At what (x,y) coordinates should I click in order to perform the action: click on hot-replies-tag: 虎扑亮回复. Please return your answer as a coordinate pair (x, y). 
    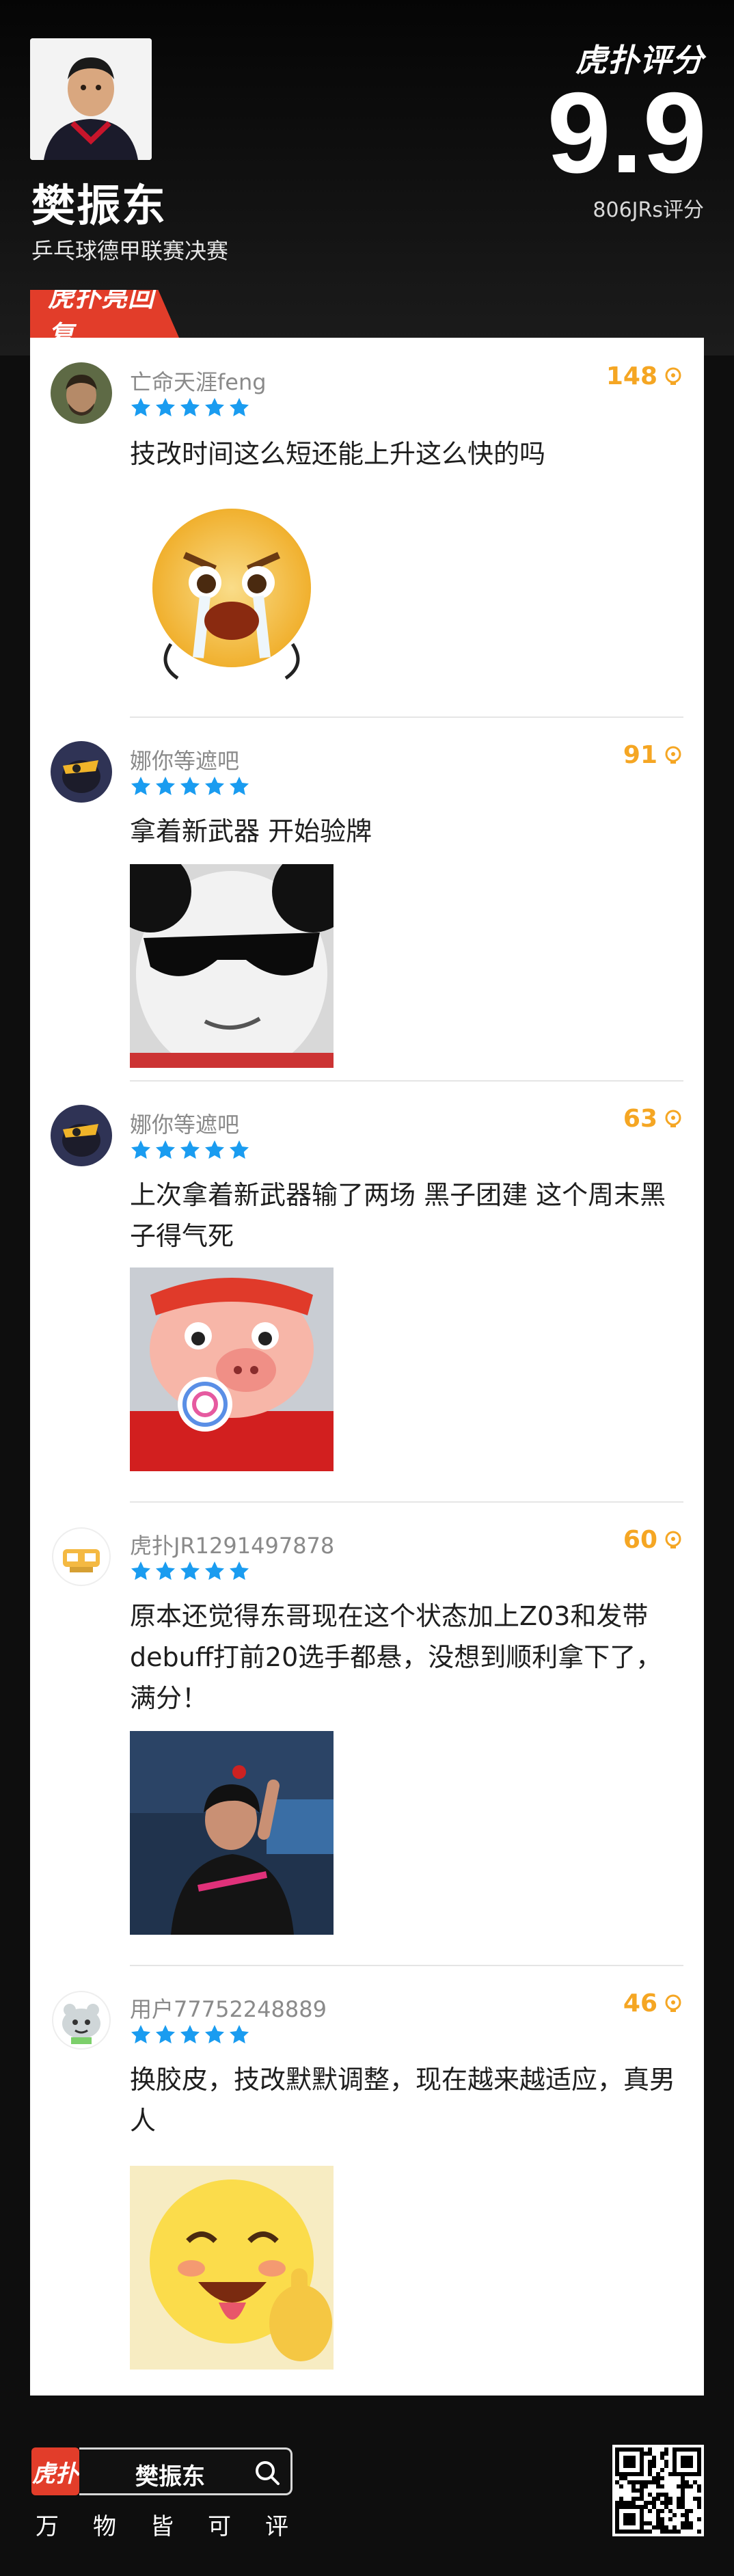
    Looking at the image, I should click on (104, 314).